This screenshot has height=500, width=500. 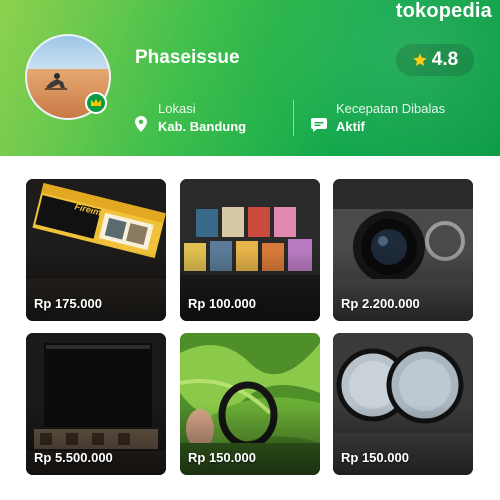 What do you see at coordinates (96, 103) in the screenshot?
I see `power-merchant-badge-icon` at bounding box center [96, 103].